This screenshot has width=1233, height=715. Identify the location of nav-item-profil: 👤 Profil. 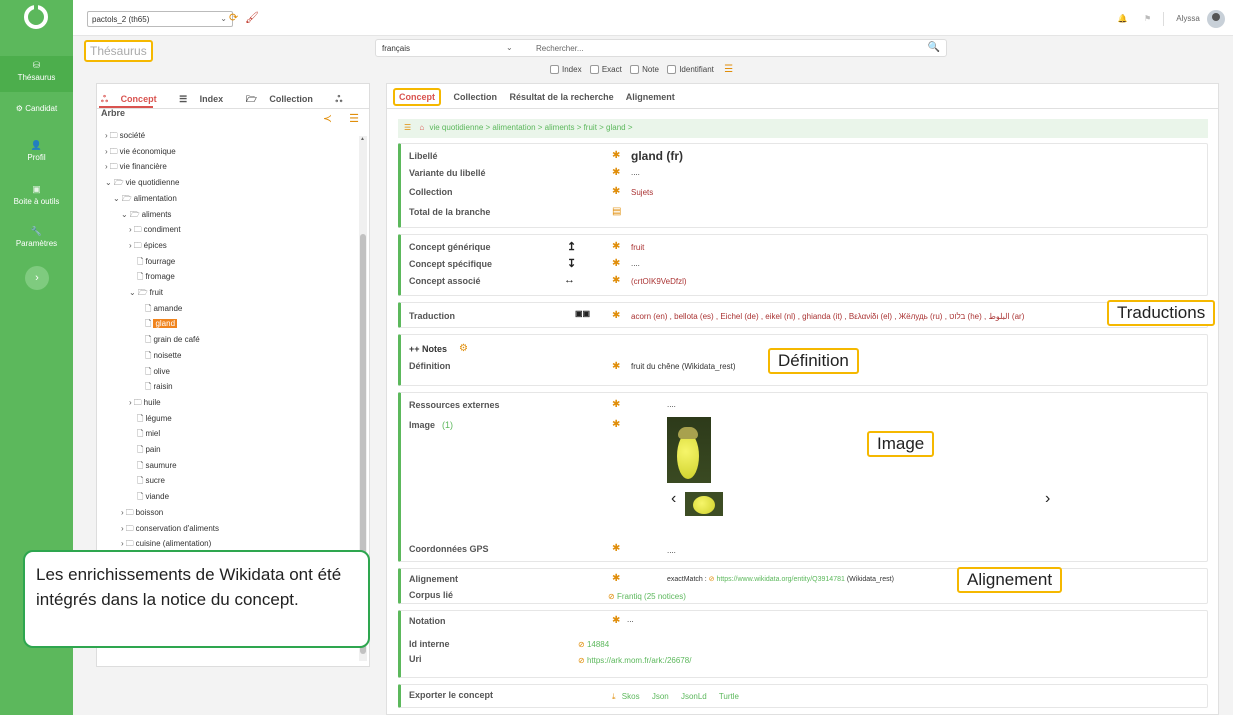
(36, 151).